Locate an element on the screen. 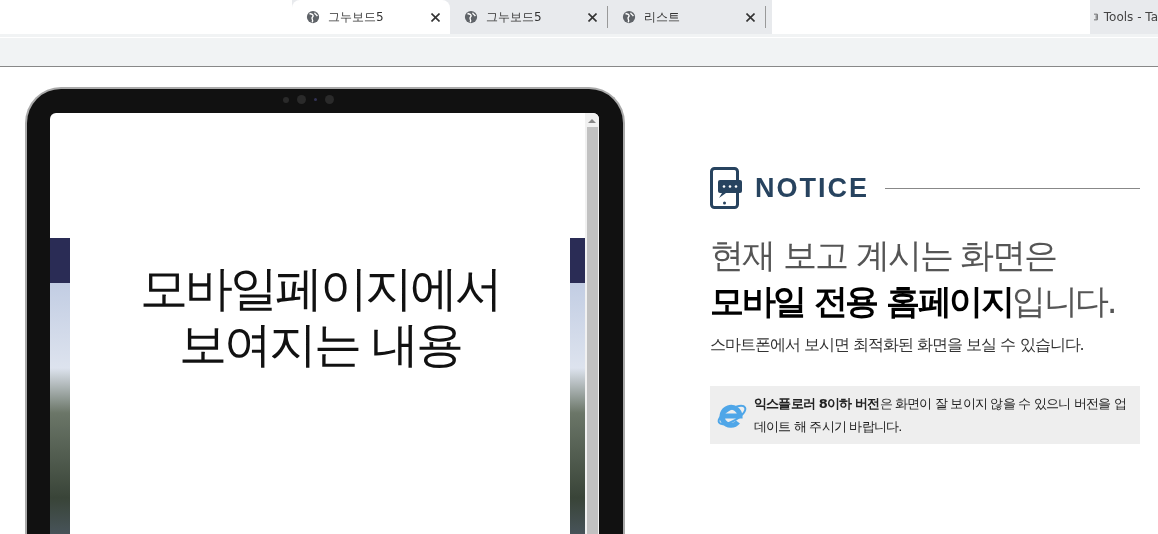  notice-headline: 모바일 전용 홈페이지입니다. is located at coordinates (913, 301).